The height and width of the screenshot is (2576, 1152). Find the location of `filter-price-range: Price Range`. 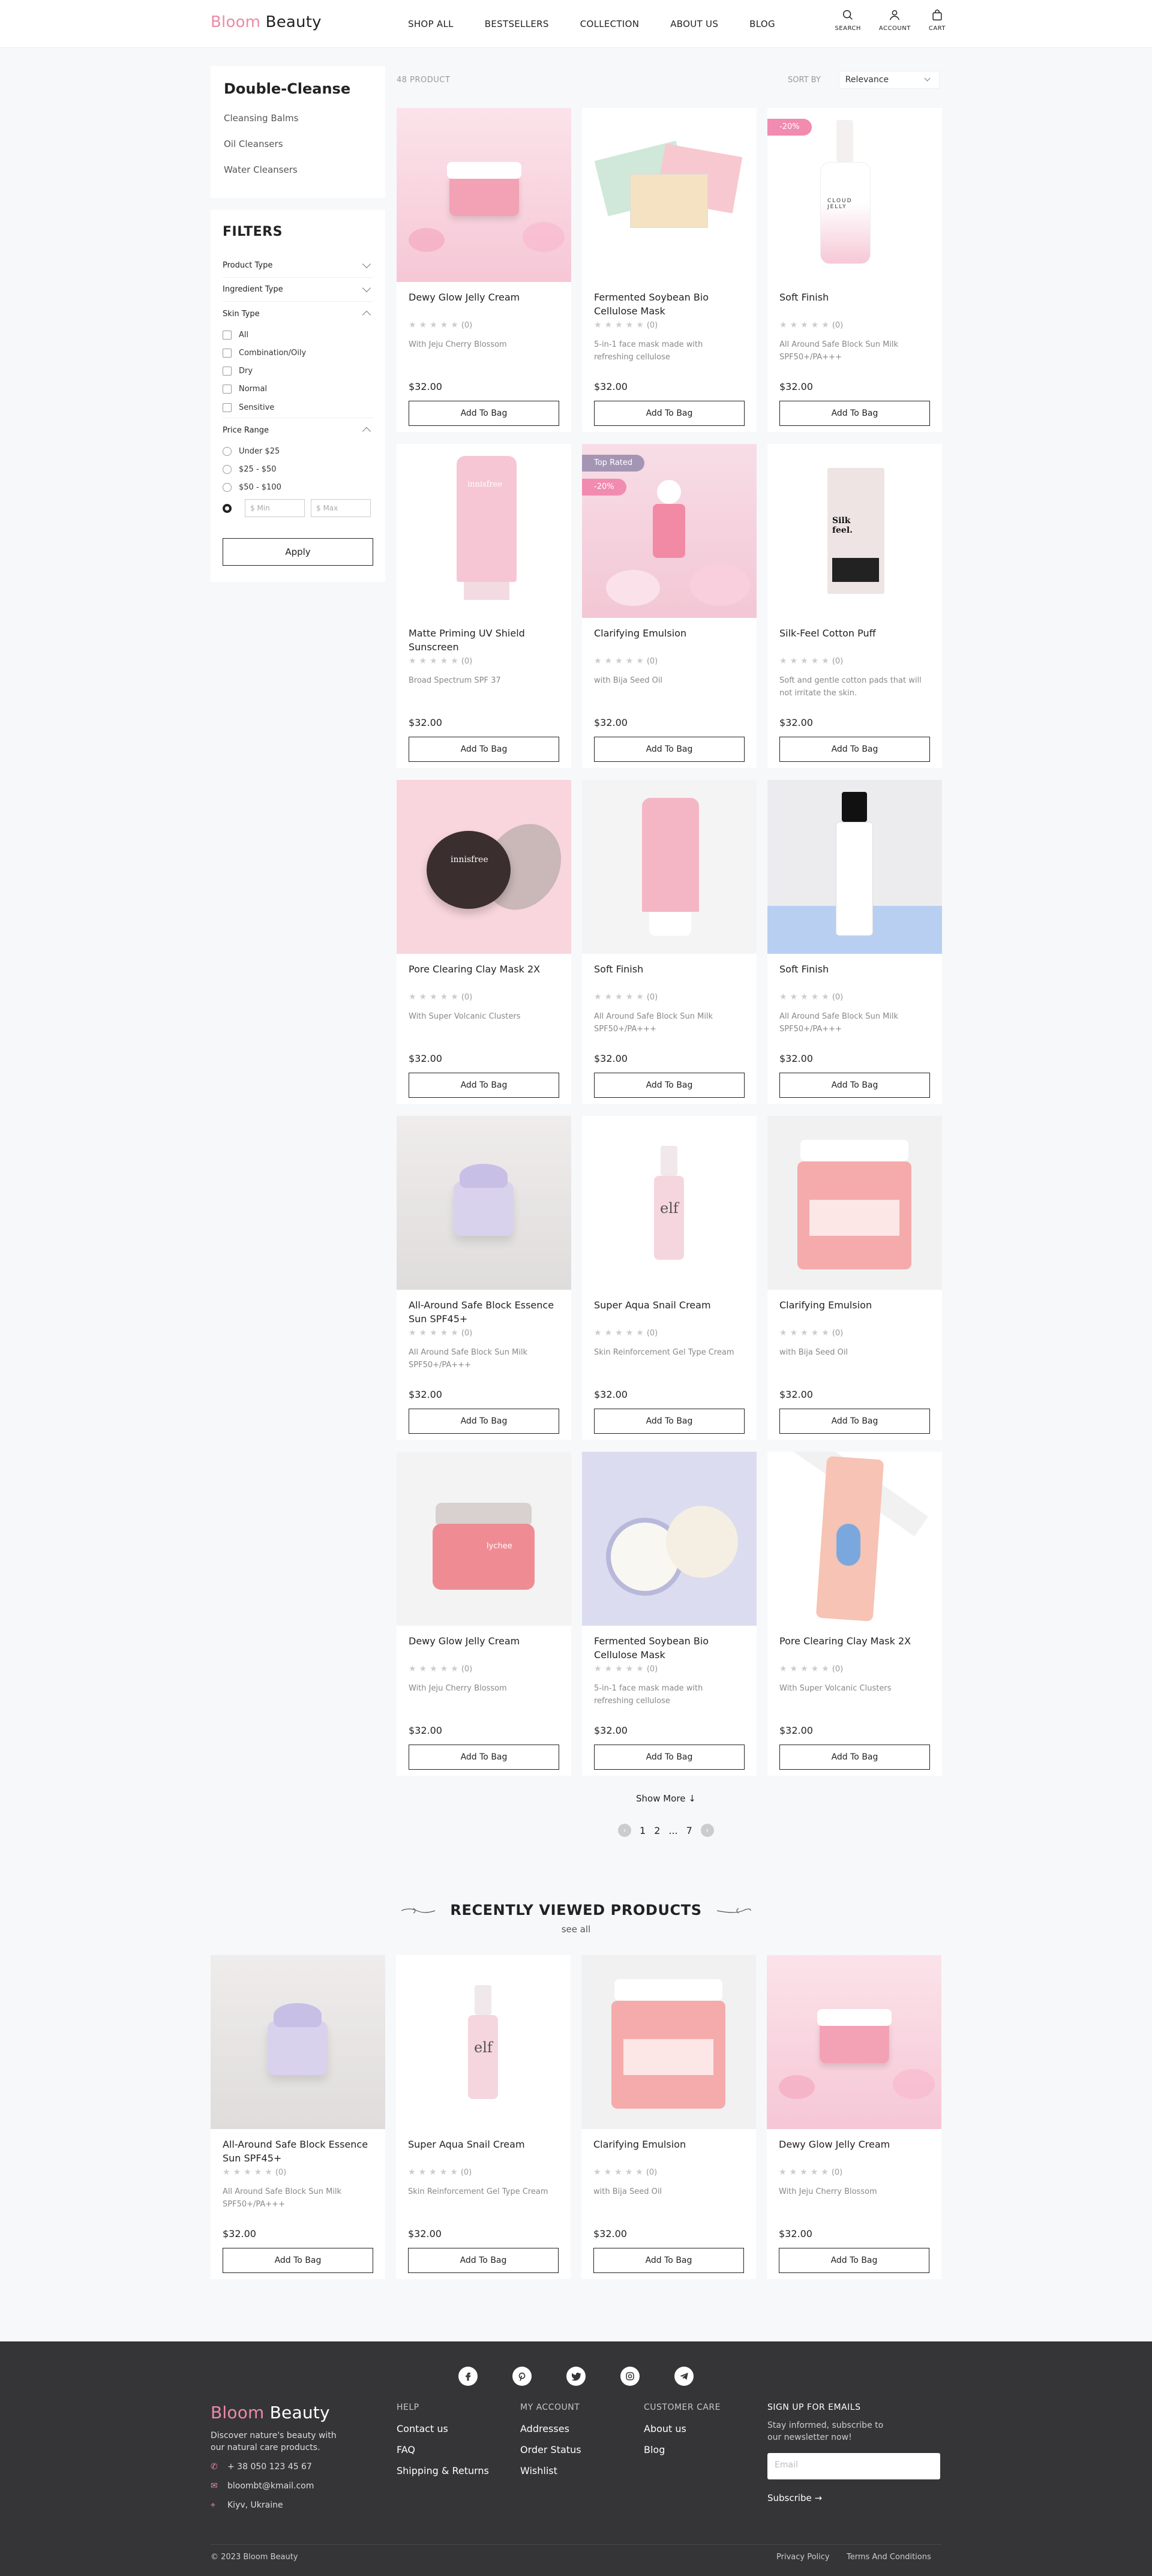

filter-price-range: Price Range is located at coordinates (298, 430).